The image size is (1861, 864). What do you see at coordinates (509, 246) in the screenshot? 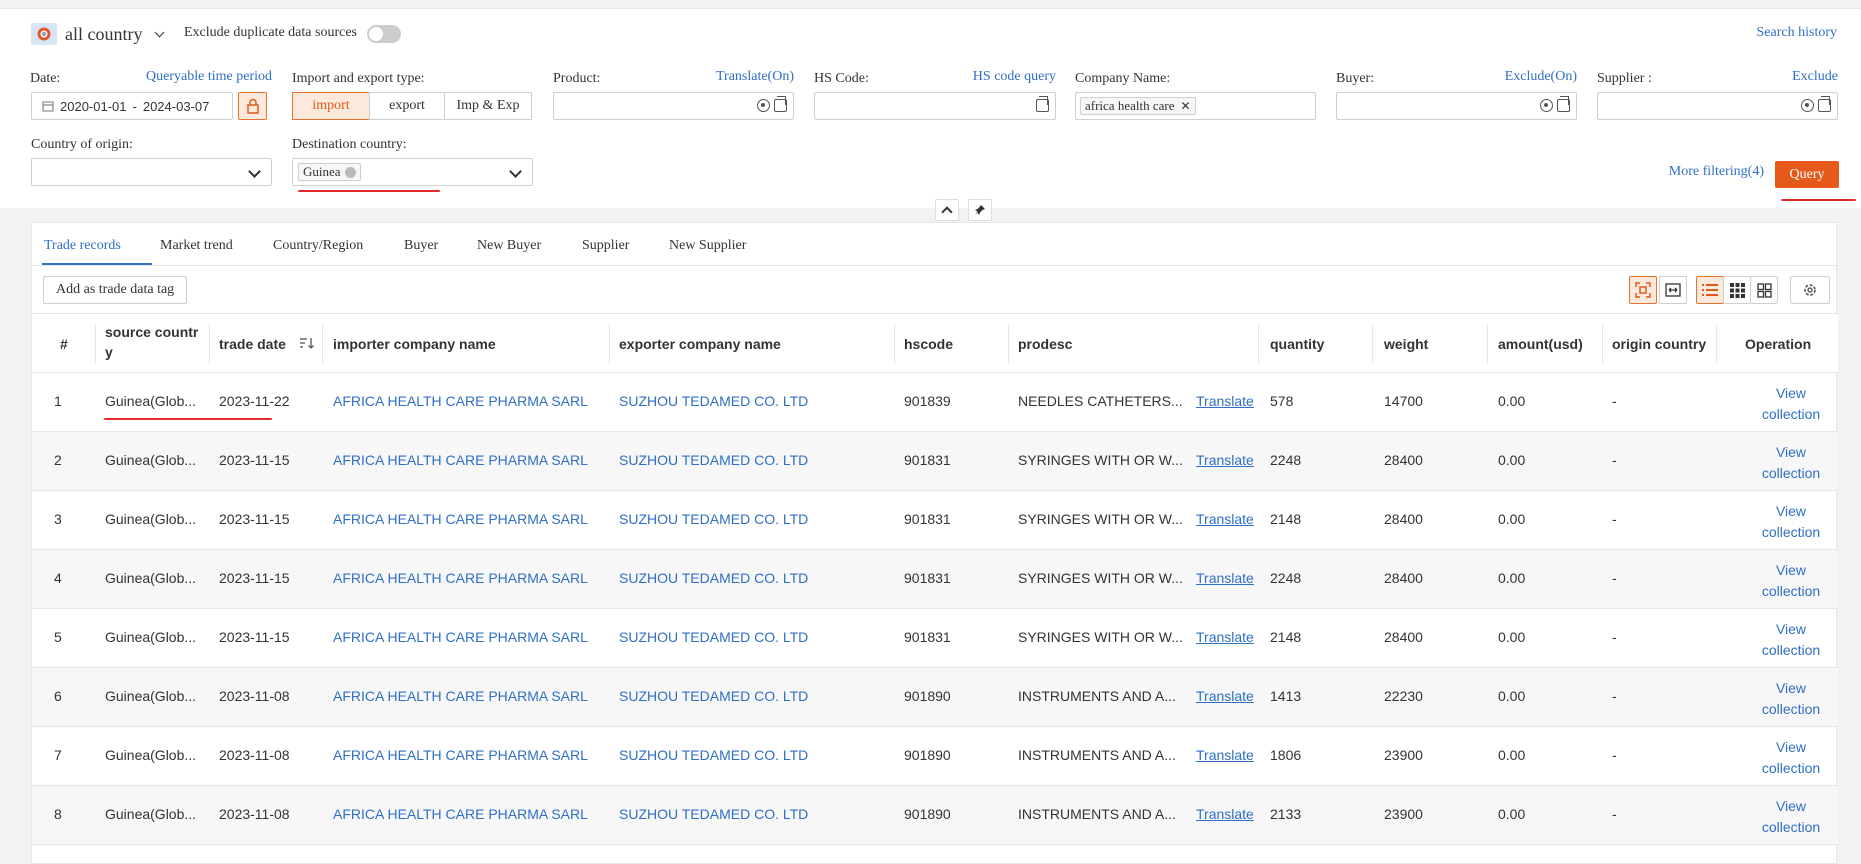
I see `tab-new-buyer: New Buyer` at bounding box center [509, 246].